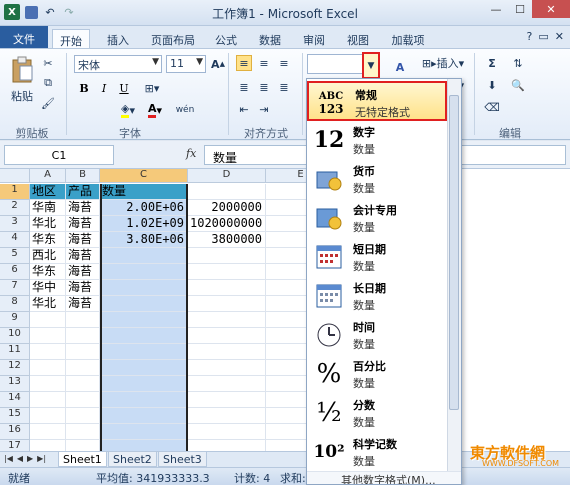  What do you see at coordinates (83, 445) in the screenshot?
I see `cell-b17` at bounding box center [83, 445].